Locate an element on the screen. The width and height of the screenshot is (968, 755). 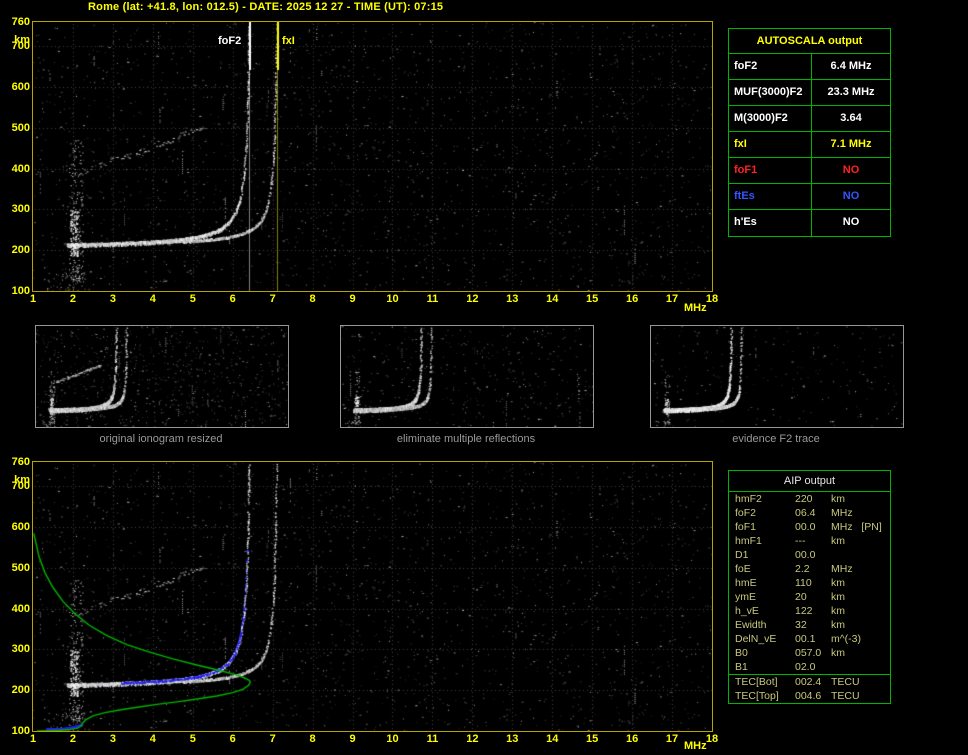
aip-row-value: 220 is located at coordinates (804, 499).